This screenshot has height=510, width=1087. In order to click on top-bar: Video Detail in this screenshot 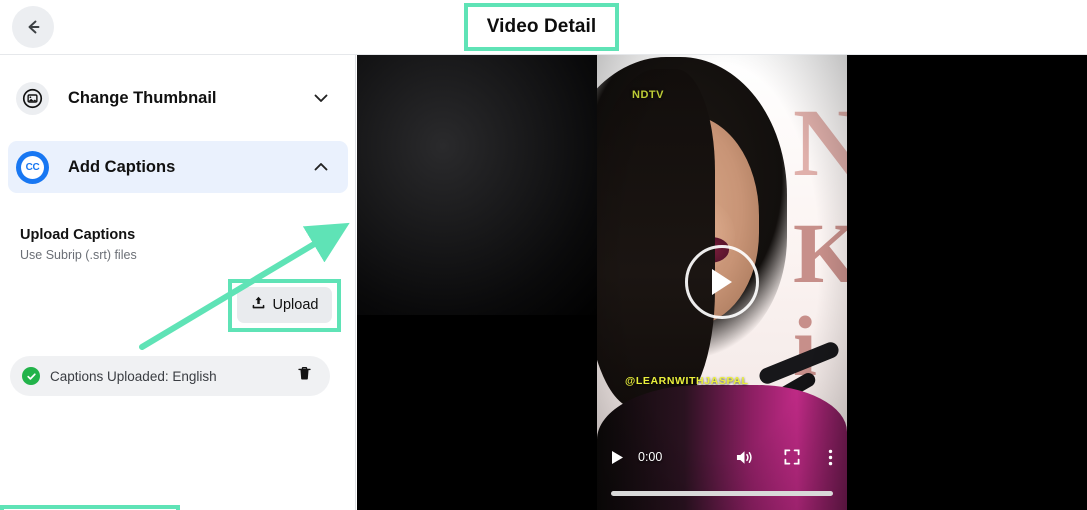, I will do `click(543, 27)`.